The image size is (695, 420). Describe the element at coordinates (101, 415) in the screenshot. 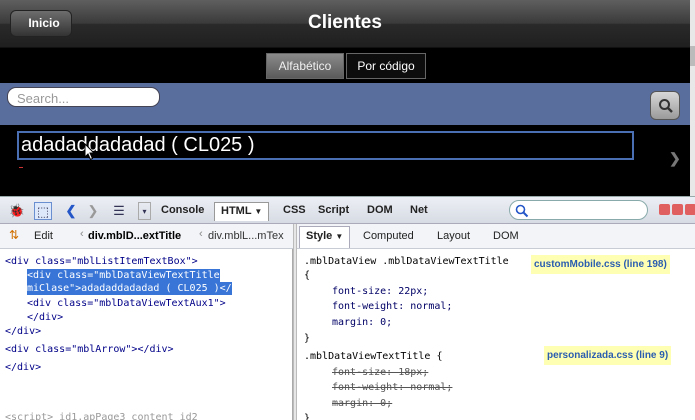

I see `html-line: <script> id1.apPage3 content_id2` at that location.